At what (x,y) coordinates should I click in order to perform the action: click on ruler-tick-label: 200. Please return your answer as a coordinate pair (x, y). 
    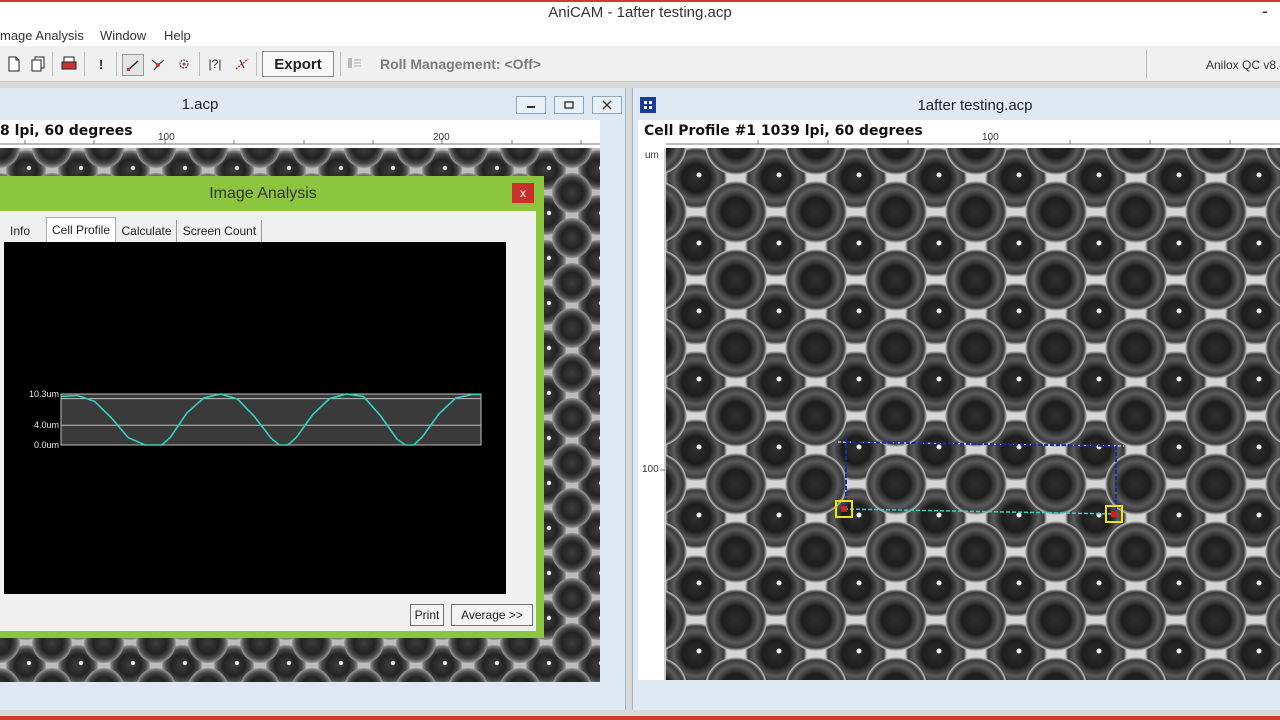
    Looking at the image, I should click on (441, 137).